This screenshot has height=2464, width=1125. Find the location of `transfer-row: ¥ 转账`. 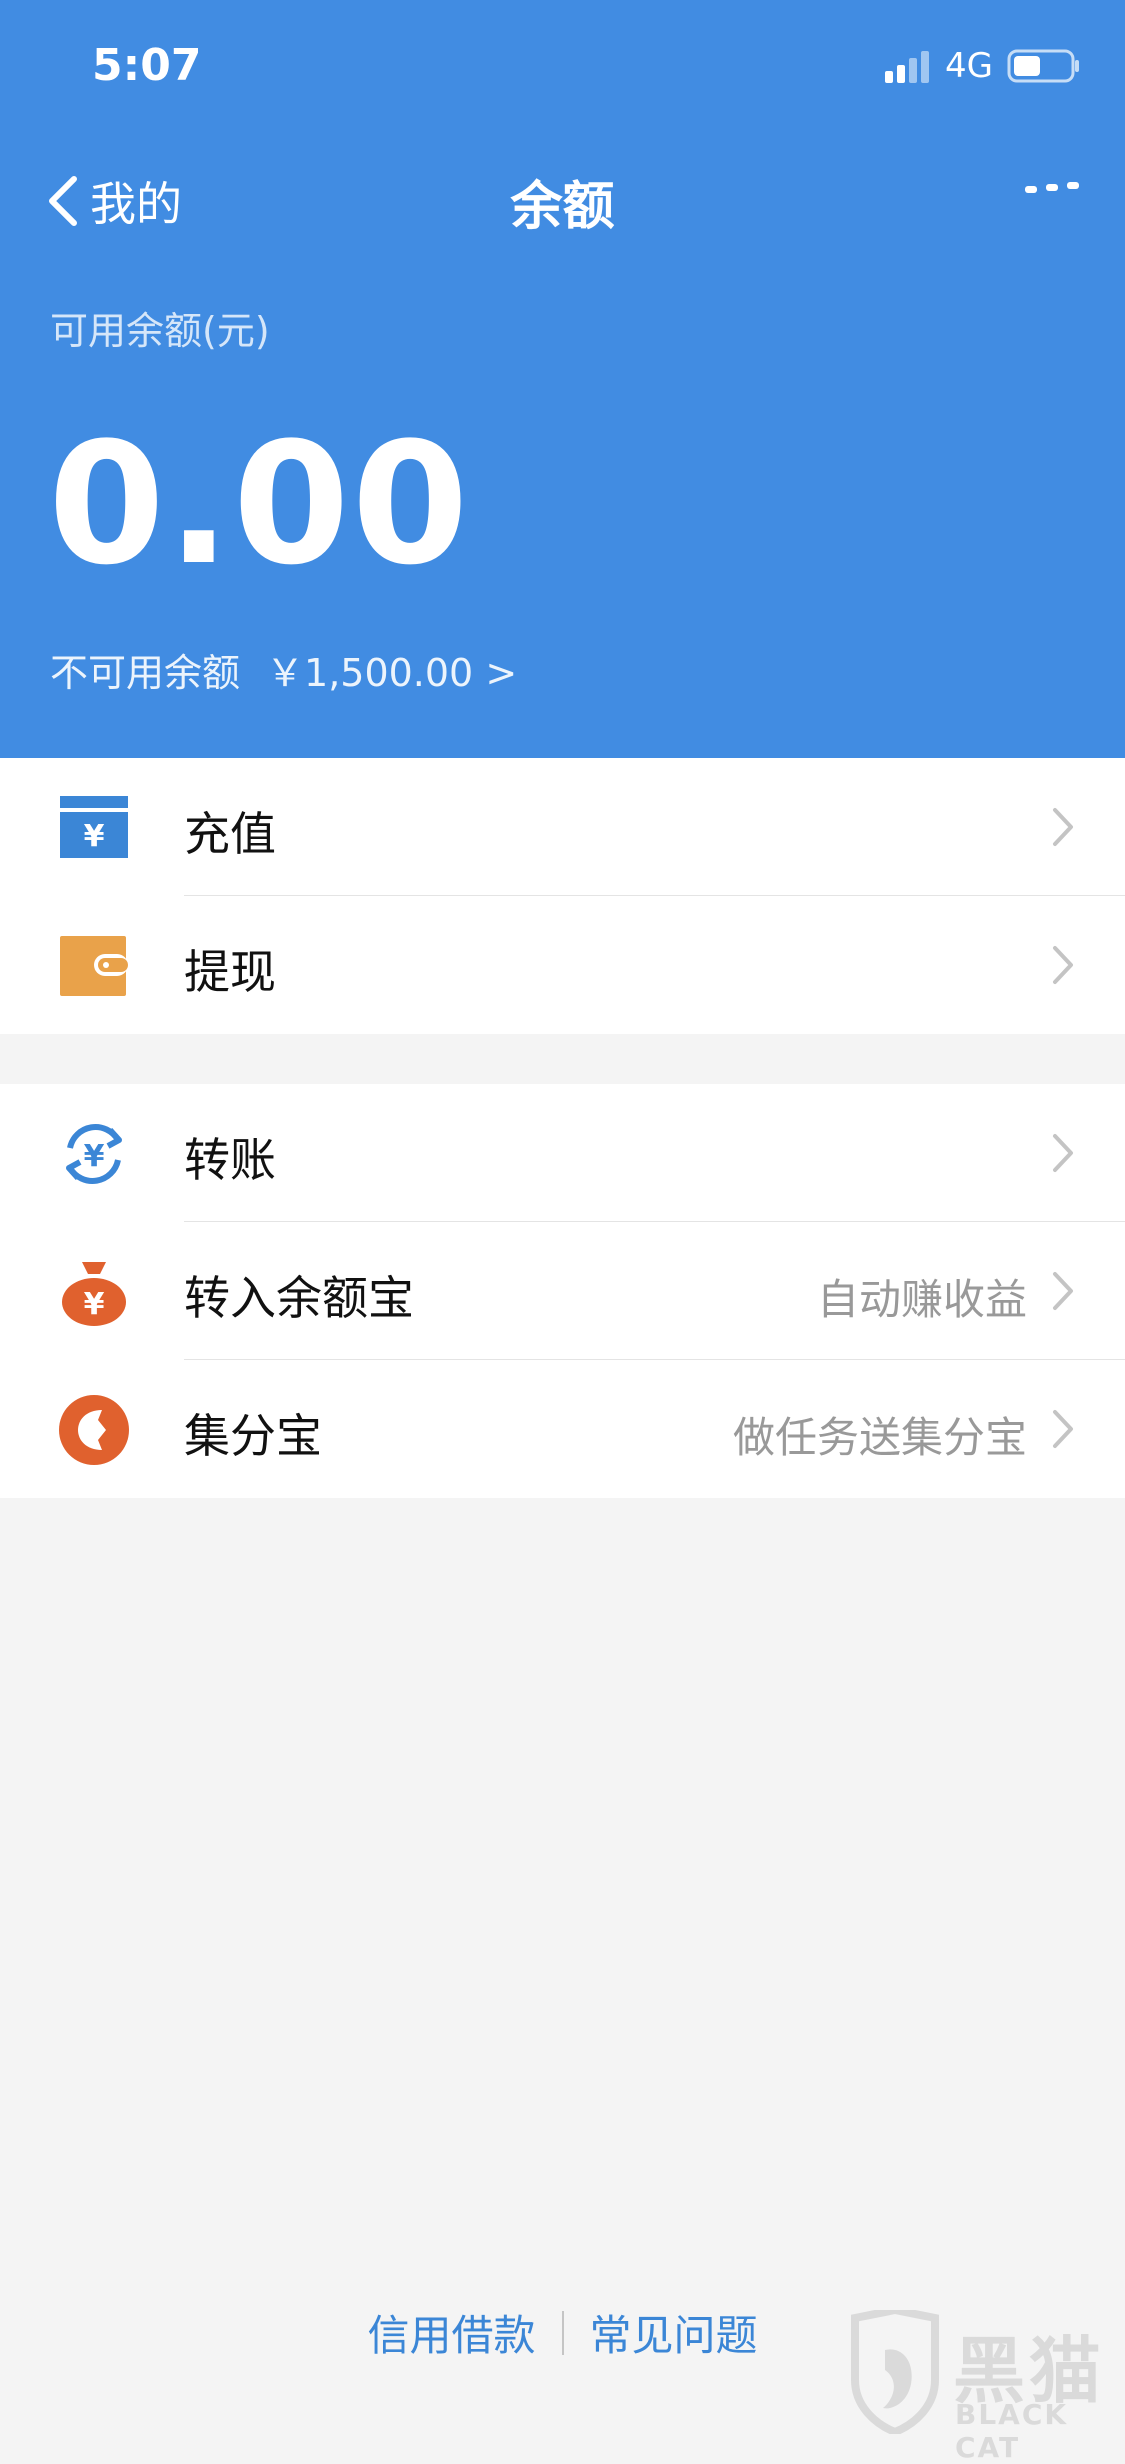

transfer-row: ¥ 转账 is located at coordinates (562, 1153).